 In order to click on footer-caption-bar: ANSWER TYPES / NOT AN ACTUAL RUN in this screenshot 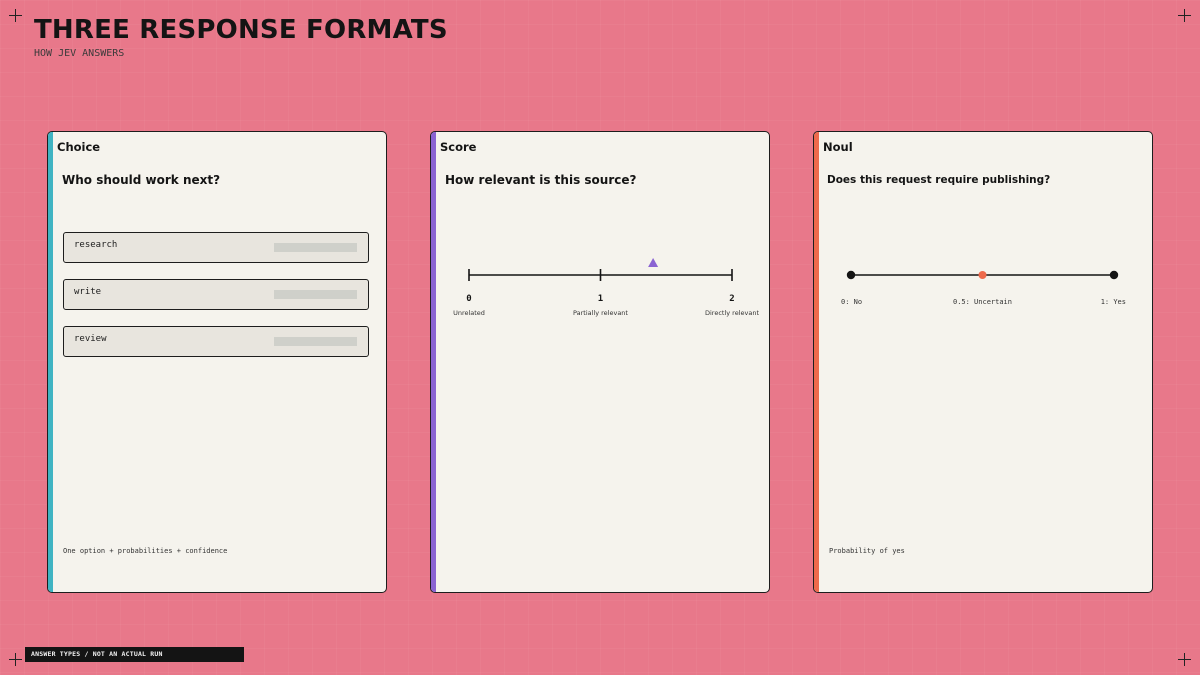, I will do `click(134, 654)`.